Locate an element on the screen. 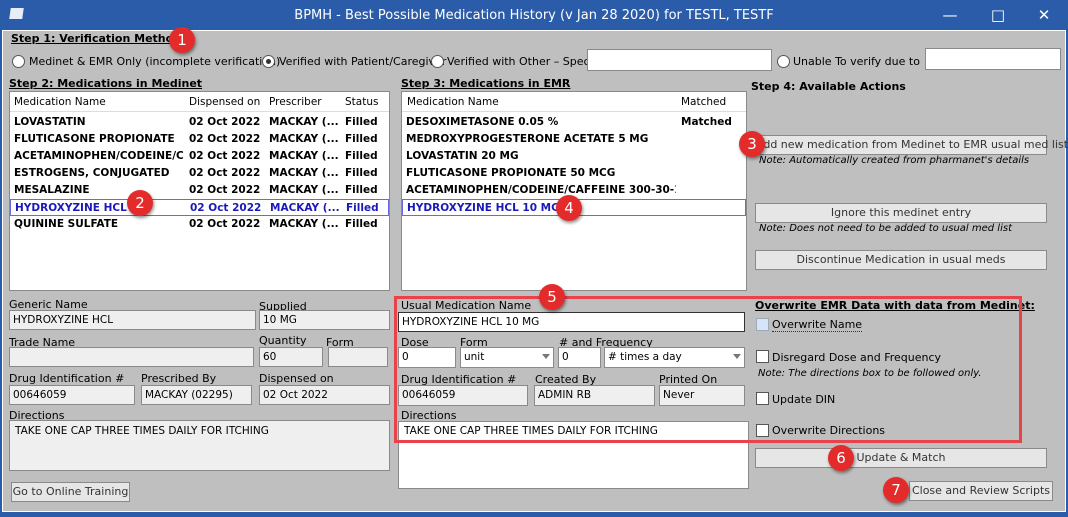 This screenshot has width=1068, height=517. online-training-button: Go to Online Training is located at coordinates (70, 492).